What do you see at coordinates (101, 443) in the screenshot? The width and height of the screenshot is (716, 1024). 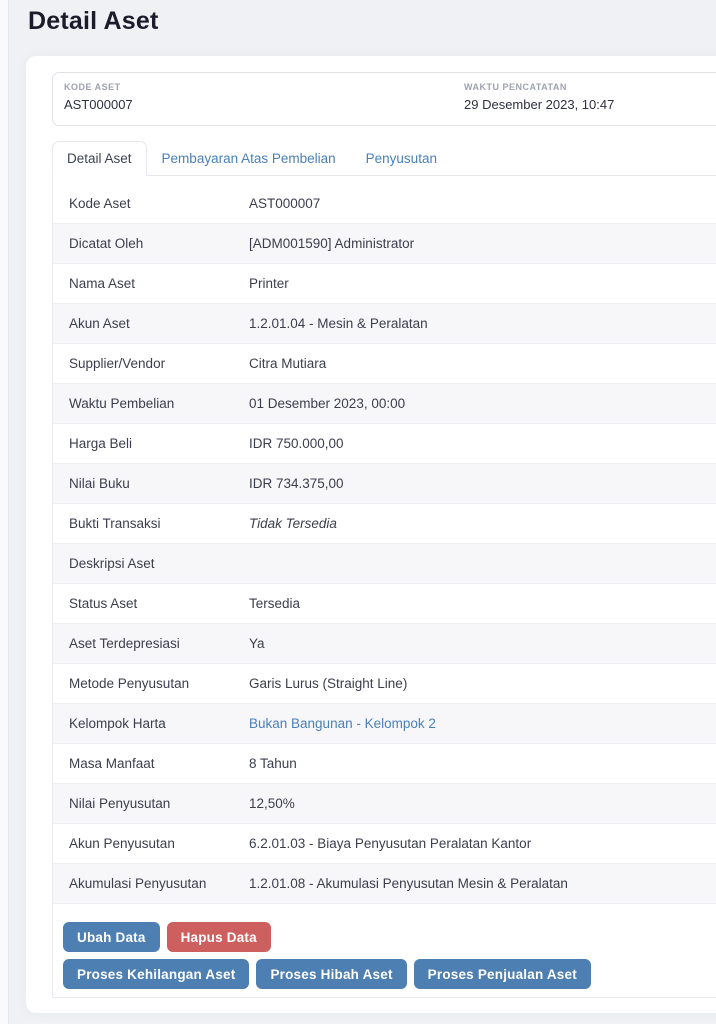 I see `row-label: Harga Beli` at bounding box center [101, 443].